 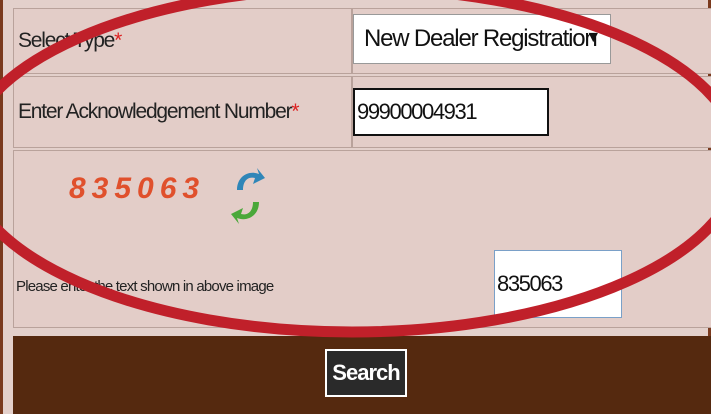 What do you see at coordinates (182, 41) in the screenshot?
I see `select-type-label-cell: Select Type *` at bounding box center [182, 41].